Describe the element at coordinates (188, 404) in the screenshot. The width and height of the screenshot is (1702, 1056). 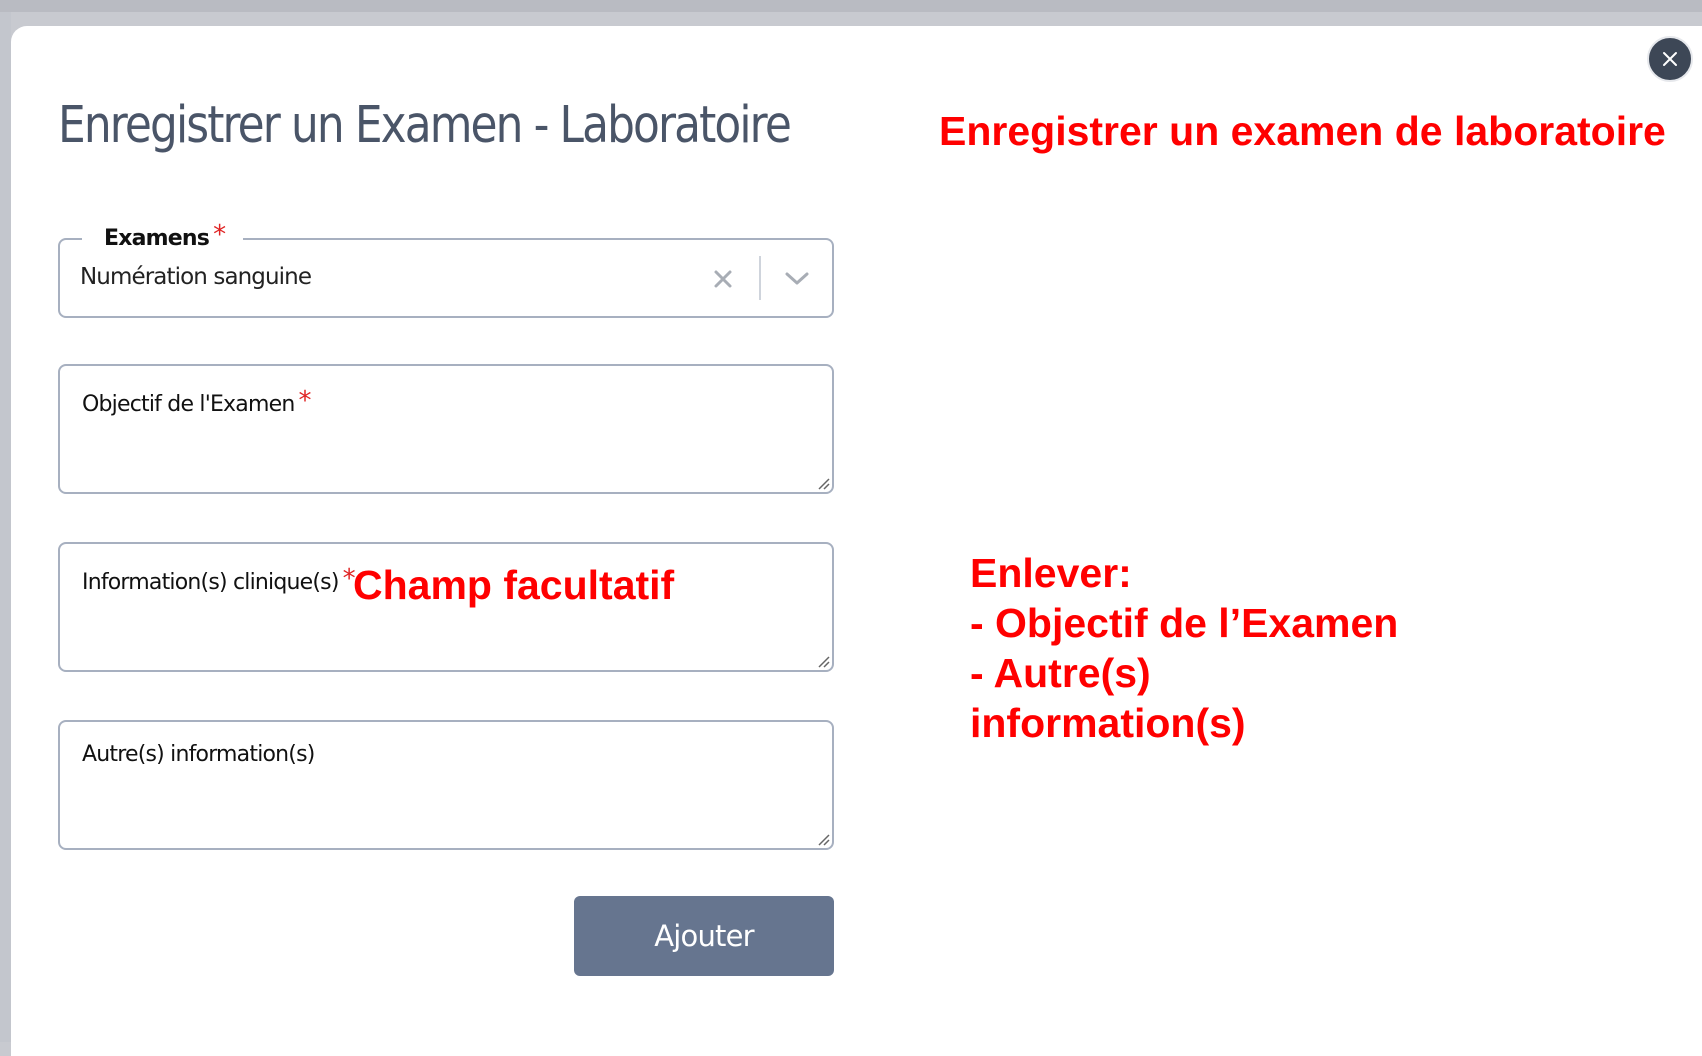
I see `objective-label-text: Objectif de l'Examen` at that location.